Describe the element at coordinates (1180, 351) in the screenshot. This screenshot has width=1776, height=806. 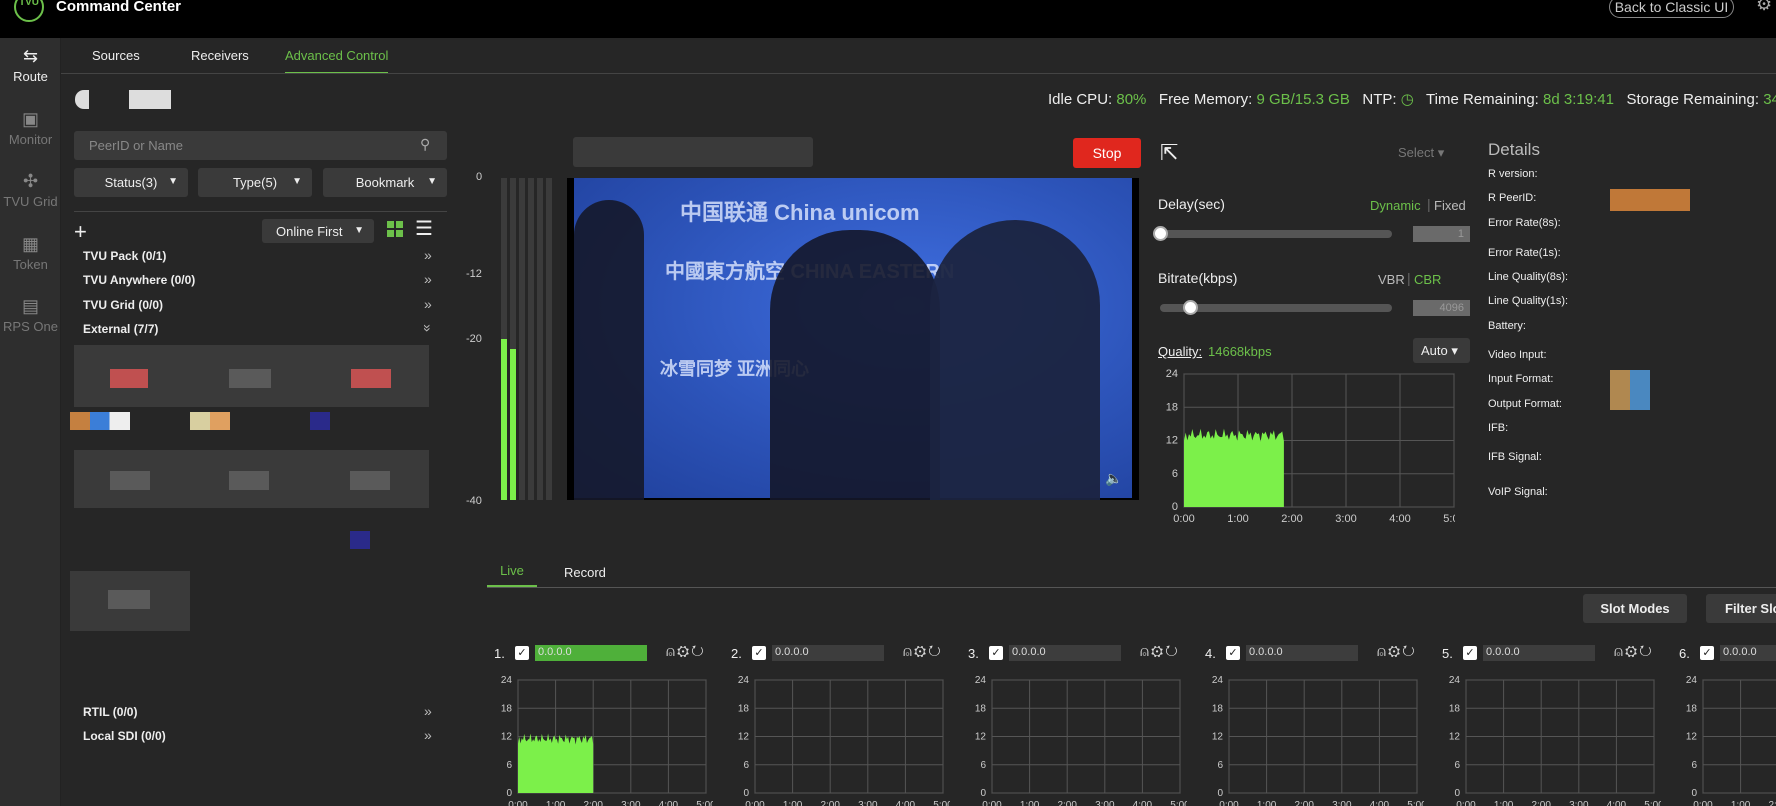
I see `quality-label: Quality:` at that location.